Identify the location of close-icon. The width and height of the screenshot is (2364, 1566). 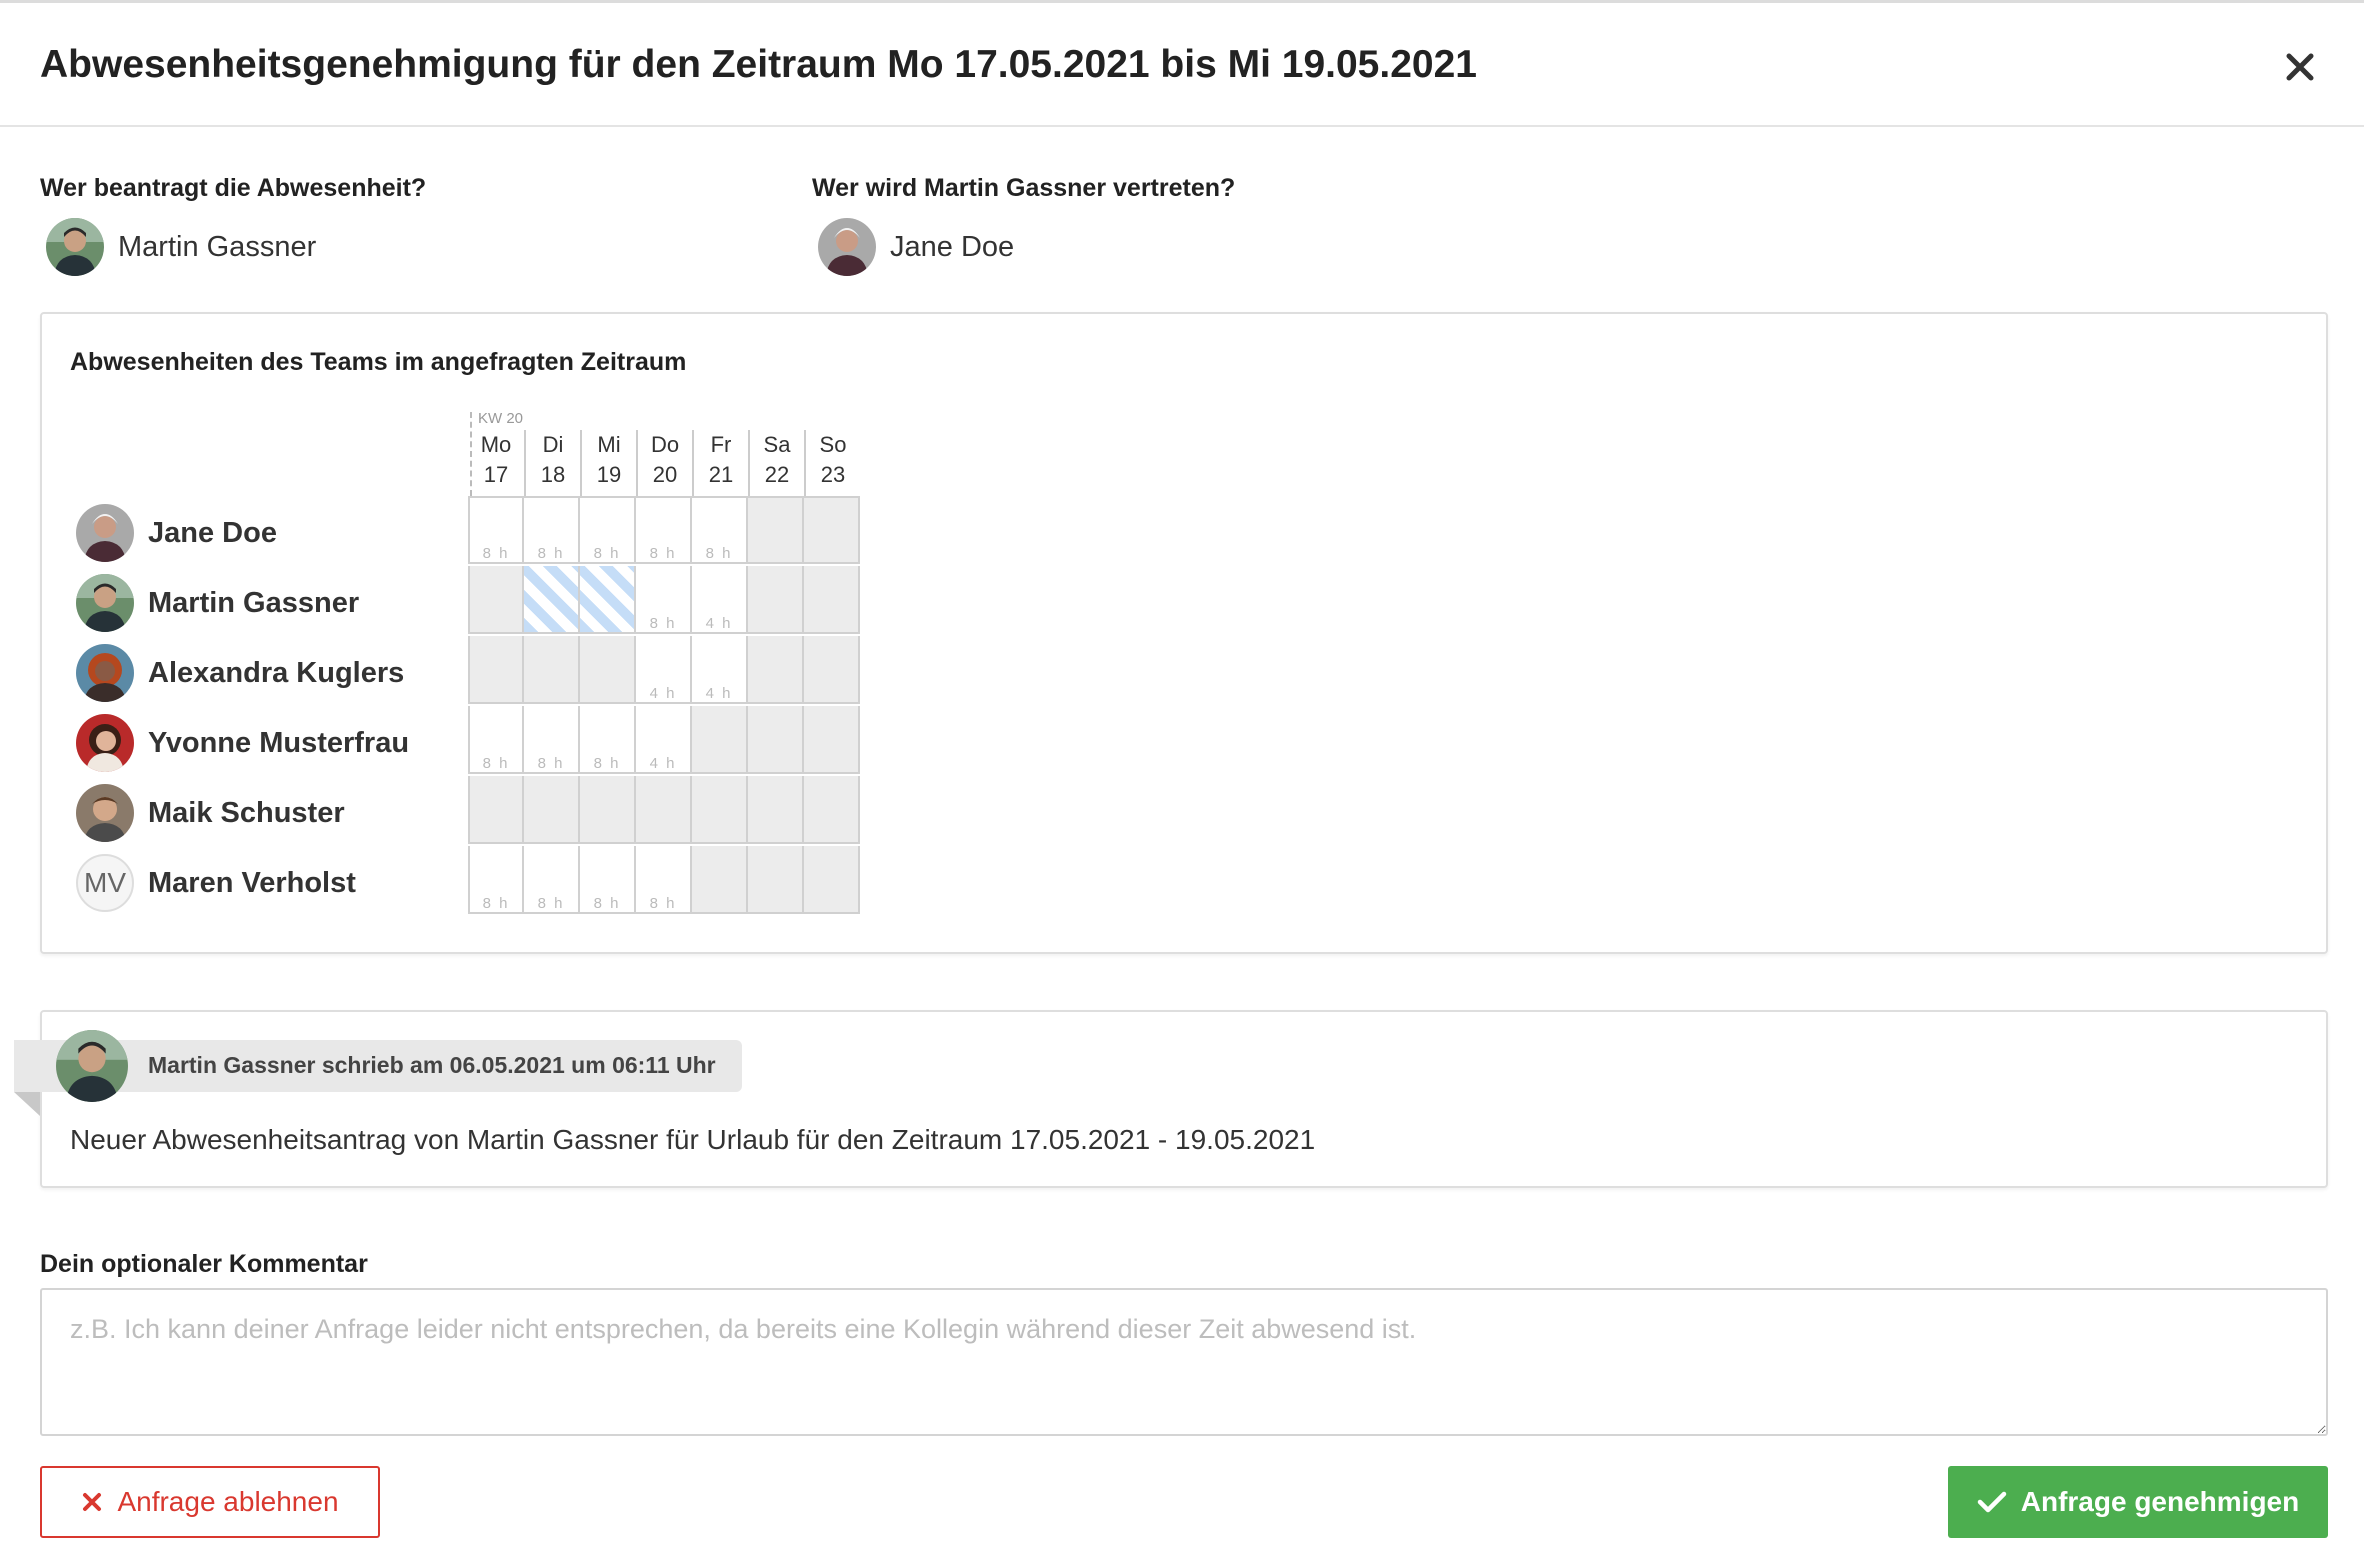
(2300, 67).